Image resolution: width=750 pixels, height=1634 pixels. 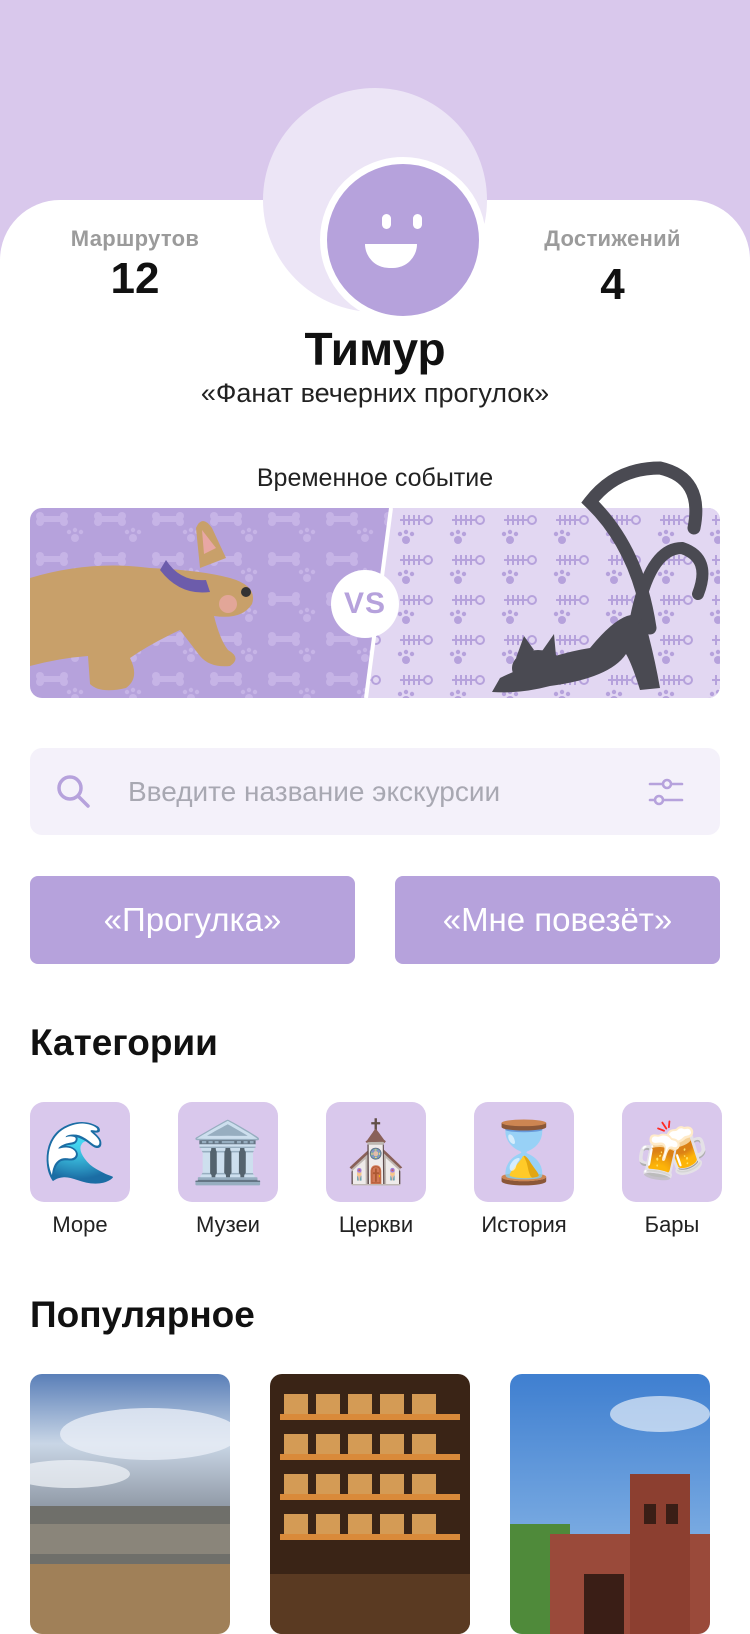 I want to click on popular-card-fort, so click(x=610, y=1504).